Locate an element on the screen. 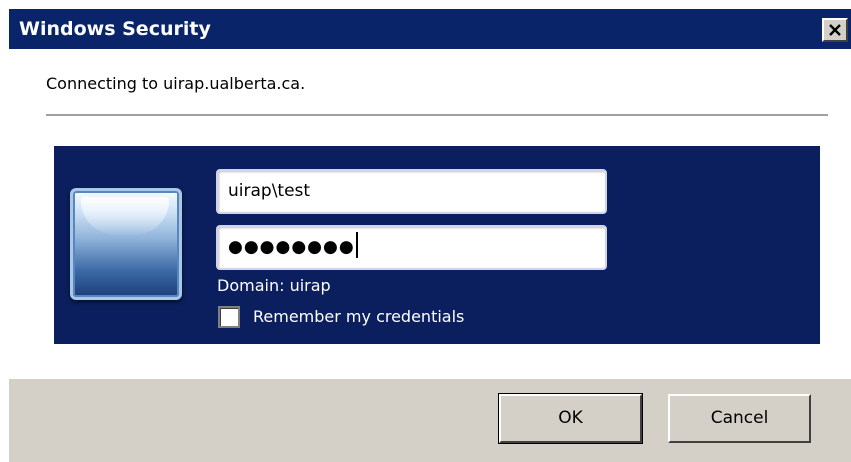  text-caret is located at coordinates (356, 245).